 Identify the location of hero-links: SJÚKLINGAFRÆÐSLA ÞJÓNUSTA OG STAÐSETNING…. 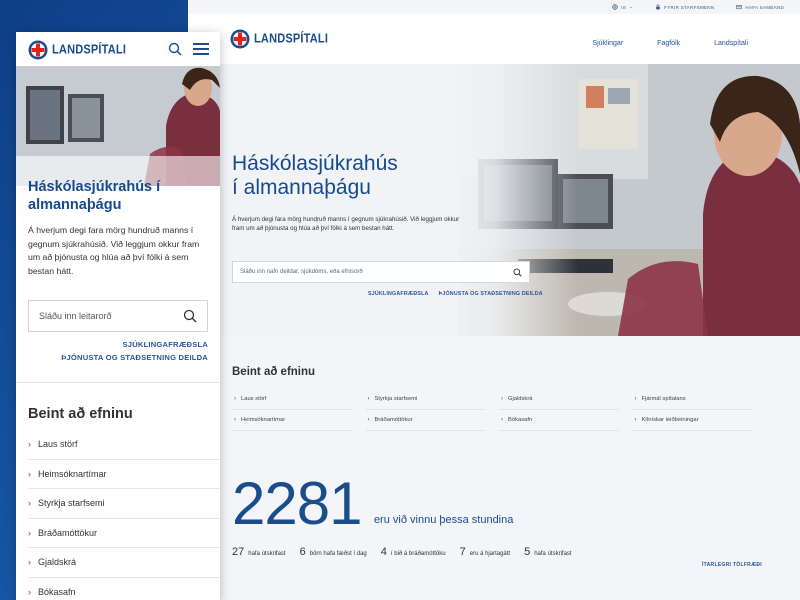
(455, 294).